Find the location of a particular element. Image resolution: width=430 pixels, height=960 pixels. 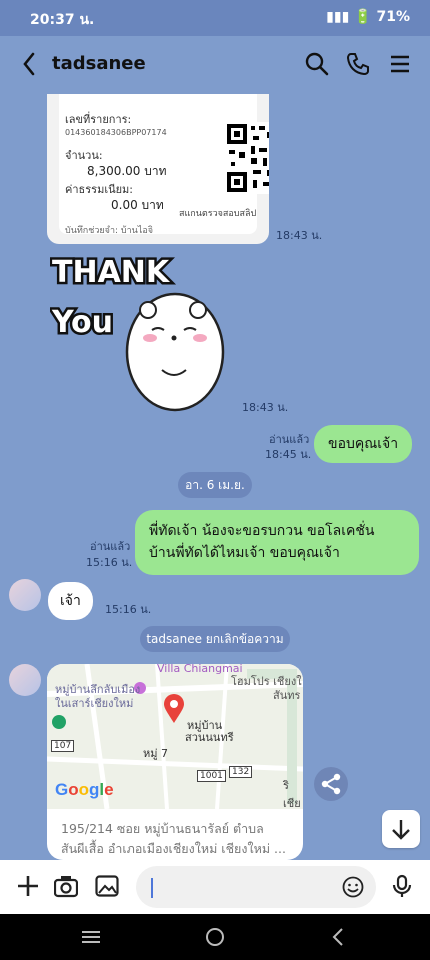

message-line: บ้านพี่ทัดได้ไหมเจ้า ขอบคุณเจ้า is located at coordinates (244, 553).